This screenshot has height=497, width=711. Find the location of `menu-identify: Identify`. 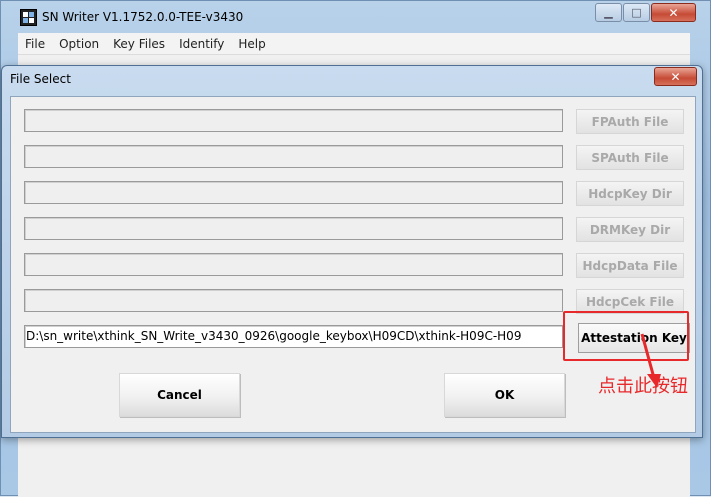

menu-identify: Identify is located at coordinates (201, 44).